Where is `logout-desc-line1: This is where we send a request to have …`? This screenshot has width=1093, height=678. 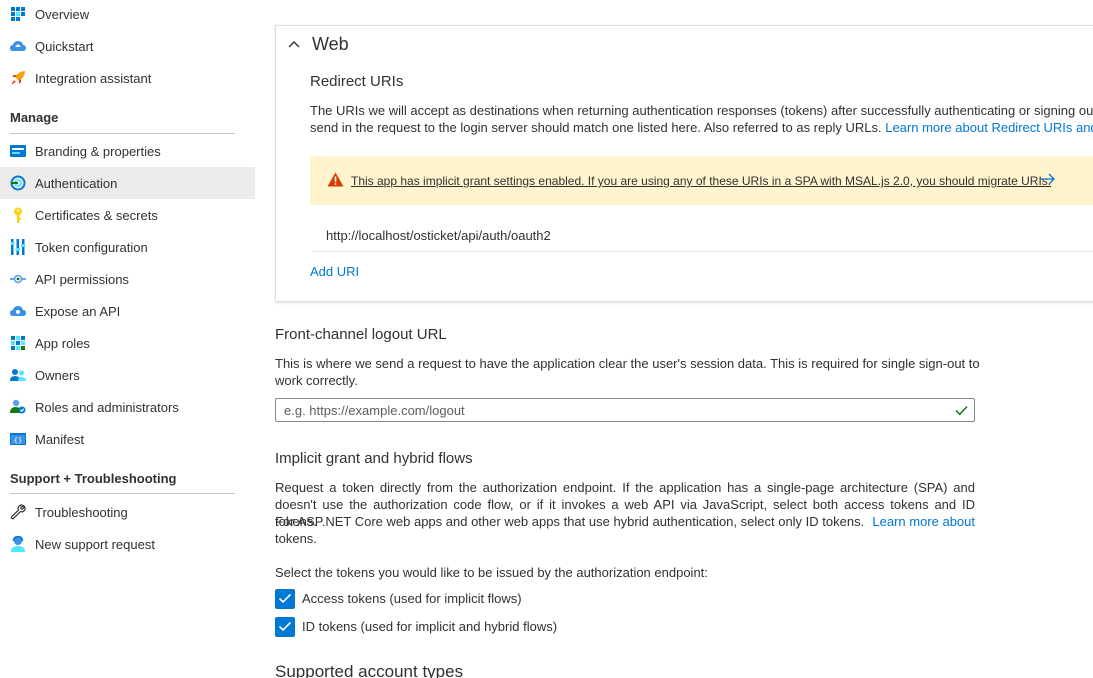
logout-desc-line1: This is where we send a request to have … is located at coordinates (627, 363).